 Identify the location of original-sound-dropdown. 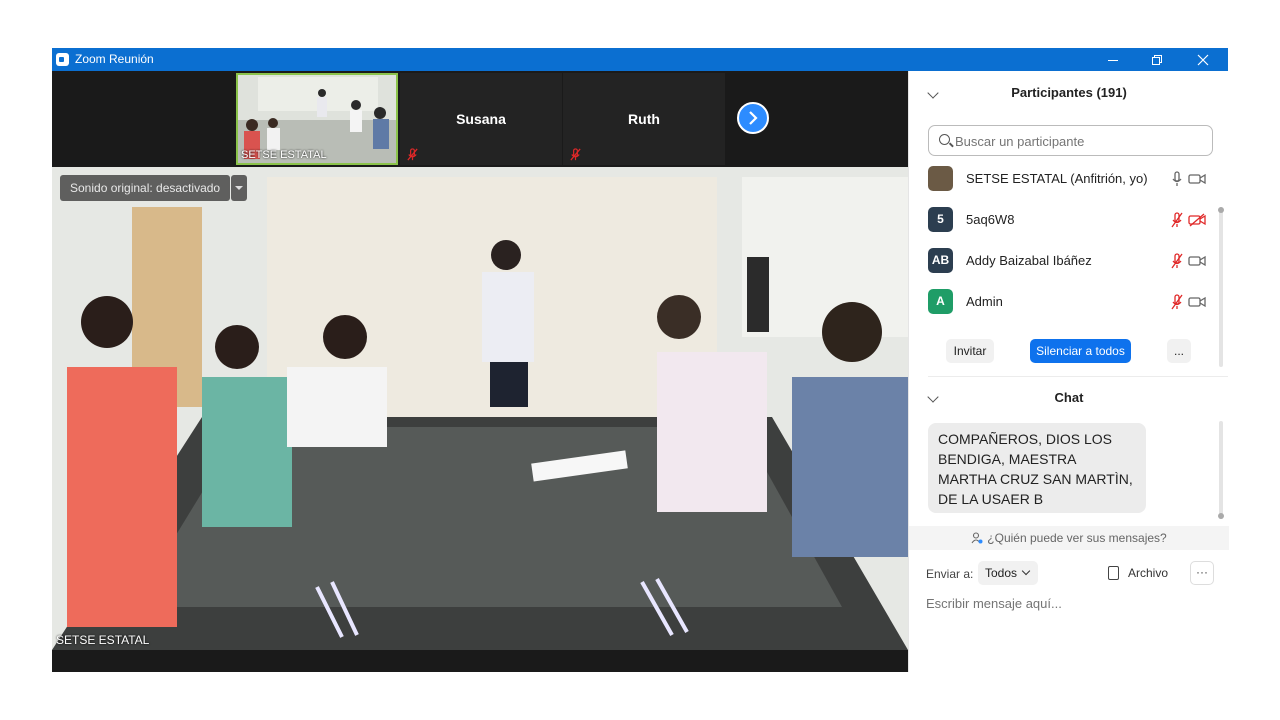
(239, 188).